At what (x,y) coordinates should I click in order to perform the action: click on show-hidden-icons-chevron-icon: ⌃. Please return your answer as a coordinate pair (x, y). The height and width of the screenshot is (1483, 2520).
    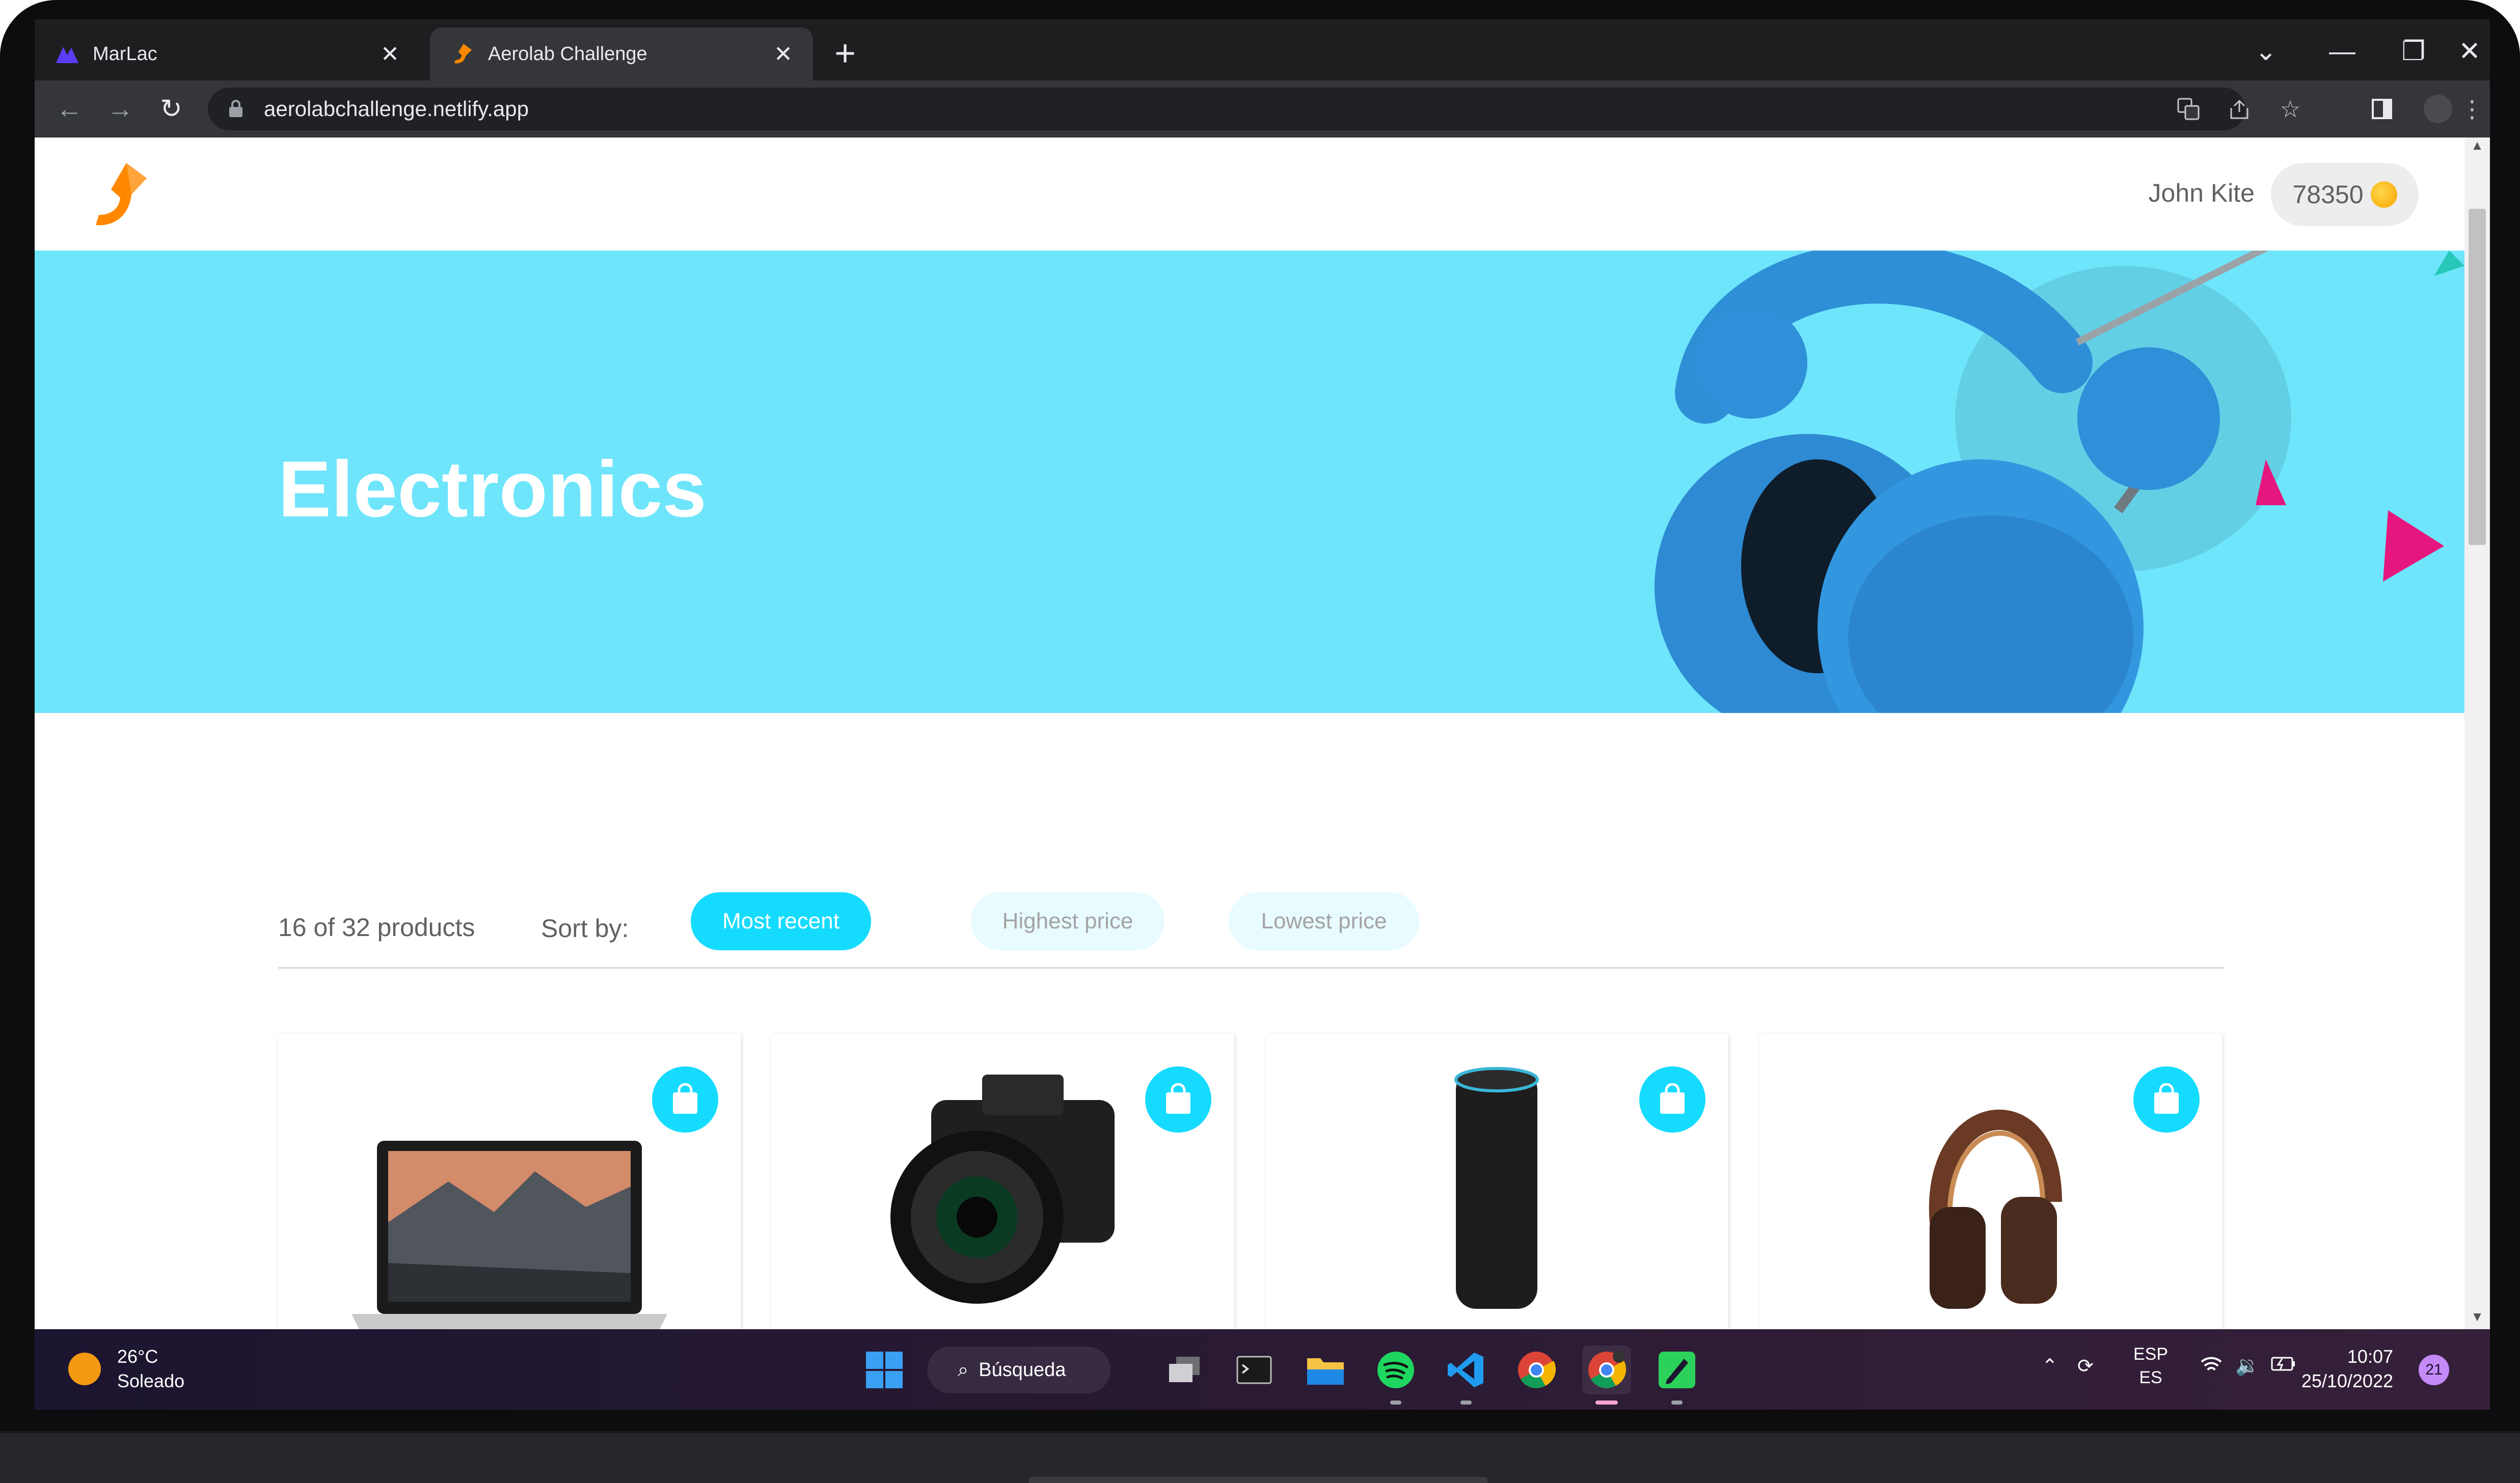
    Looking at the image, I should click on (2050, 1366).